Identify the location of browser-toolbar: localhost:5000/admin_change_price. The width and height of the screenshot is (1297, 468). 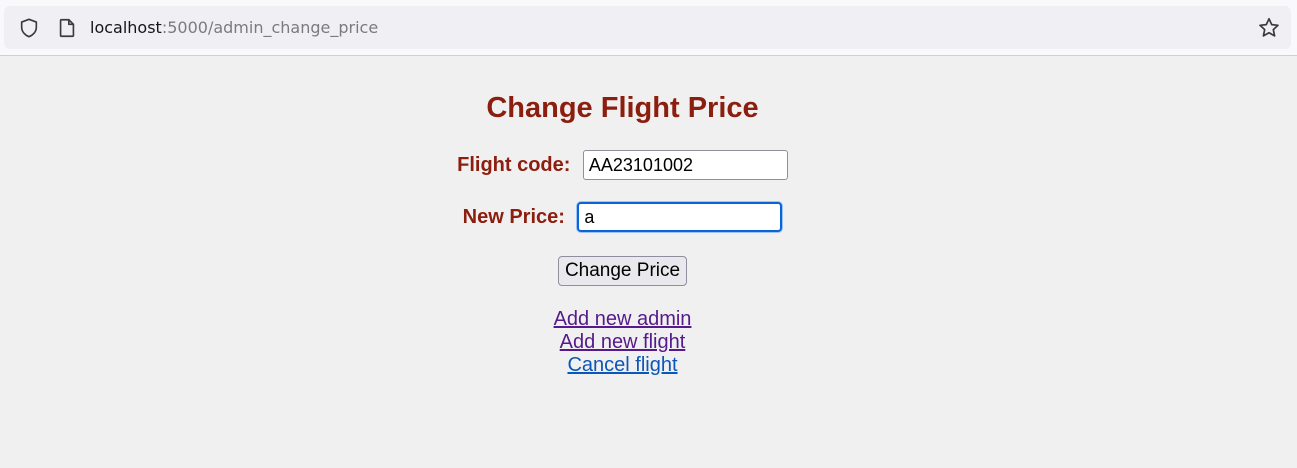
(648, 28).